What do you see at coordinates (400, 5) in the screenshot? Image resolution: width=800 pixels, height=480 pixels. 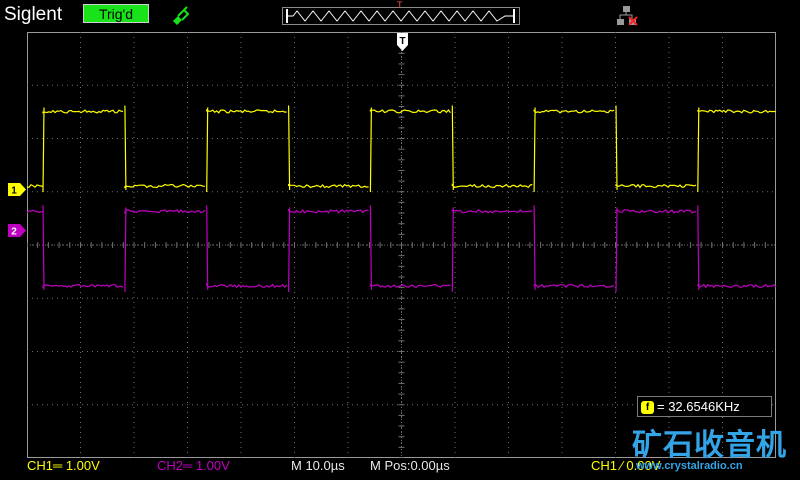 I see `trigger-position-marker: T` at bounding box center [400, 5].